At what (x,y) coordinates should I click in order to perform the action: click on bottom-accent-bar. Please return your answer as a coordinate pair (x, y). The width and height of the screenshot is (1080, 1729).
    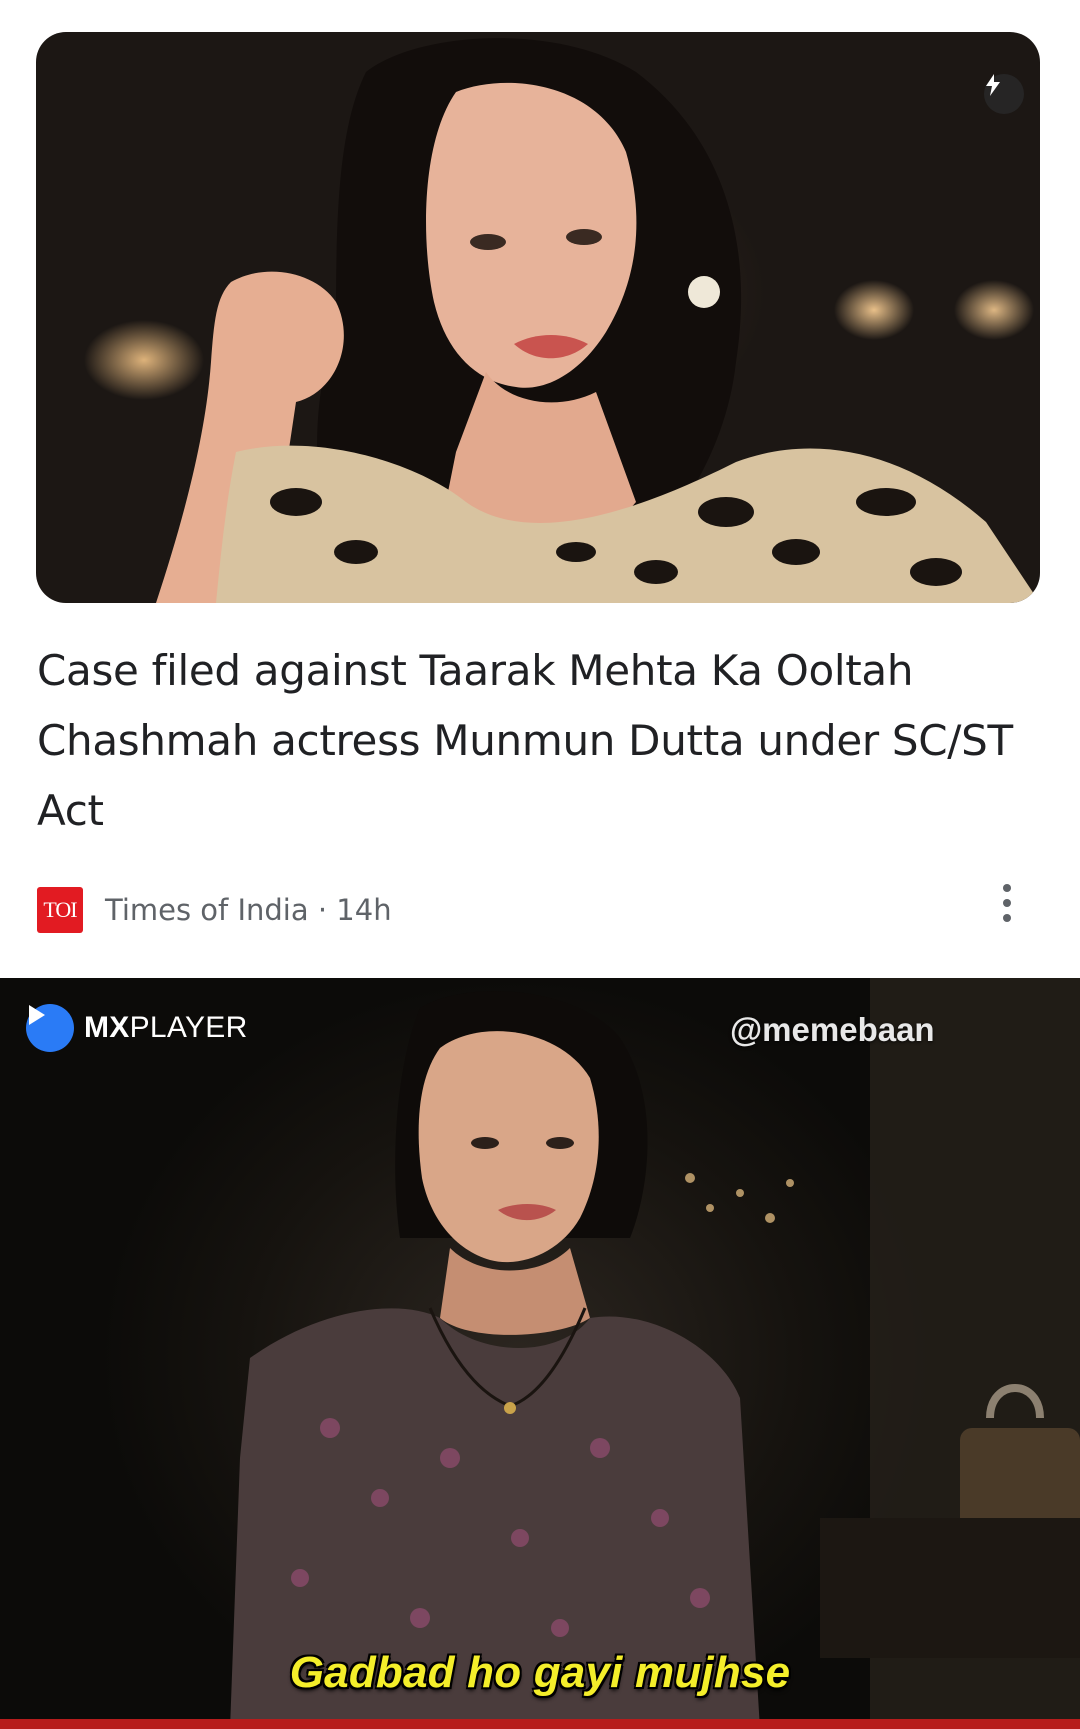
    Looking at the image, I should click on (540, 1724).